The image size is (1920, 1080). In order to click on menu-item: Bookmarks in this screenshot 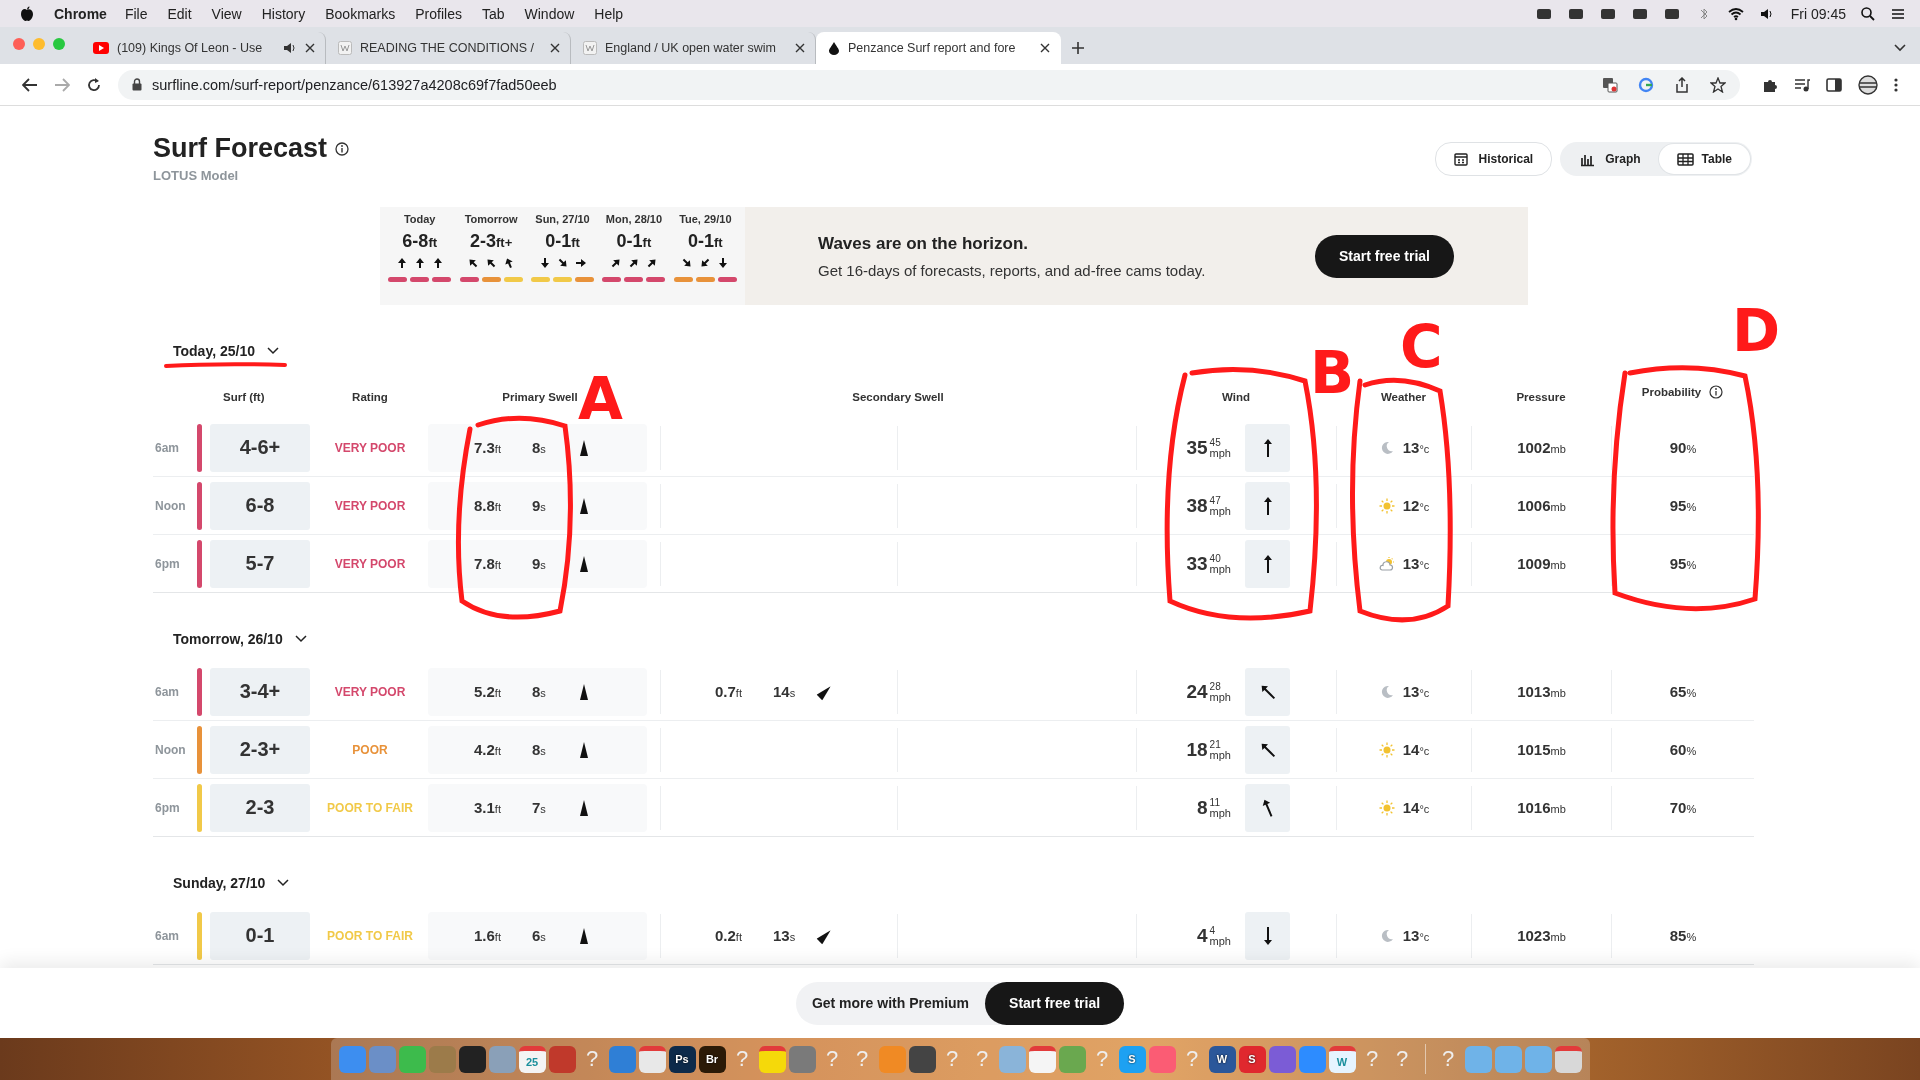, I will do `click(360, 13)`.